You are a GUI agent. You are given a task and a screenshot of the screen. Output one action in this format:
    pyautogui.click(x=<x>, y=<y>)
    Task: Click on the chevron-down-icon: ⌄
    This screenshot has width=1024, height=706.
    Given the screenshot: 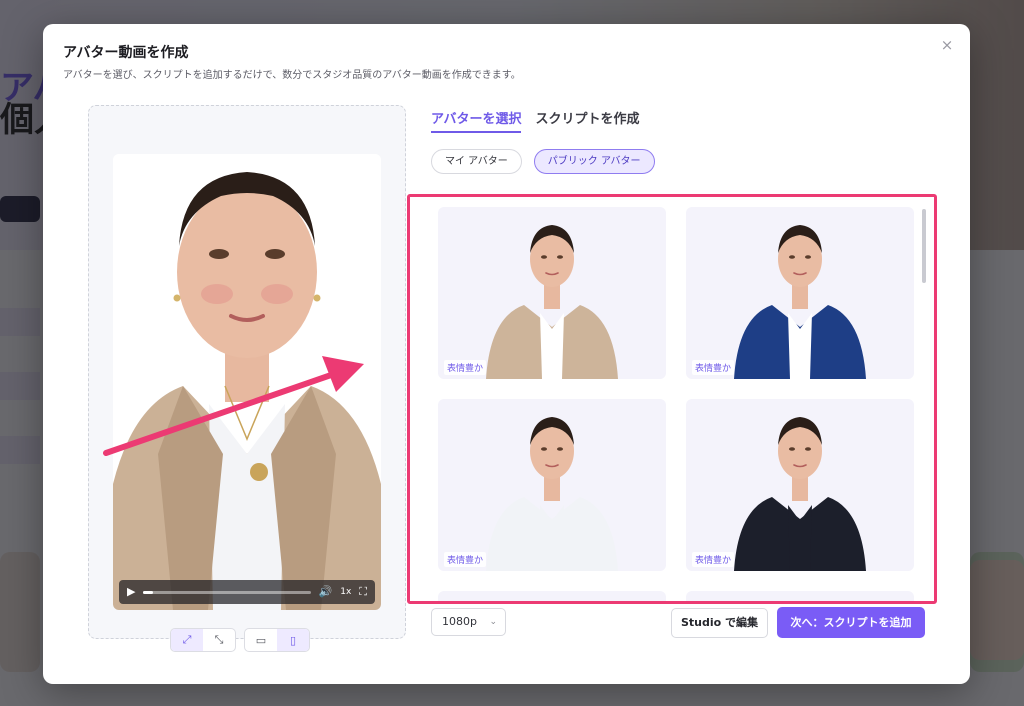 What is the action you would take?
    pyautogui.click(x=493, y=622)
    